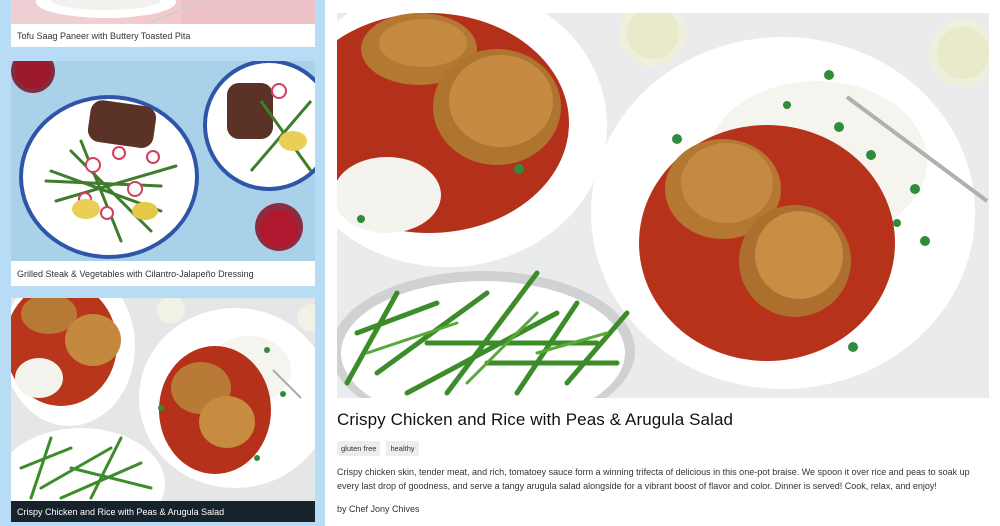 The image size is (1000, 526). What do you see at coordinates (378, 509) in the screenshot?
I see `recipe-author: by Chef Jony Chives` at bounding box center [378, 509].